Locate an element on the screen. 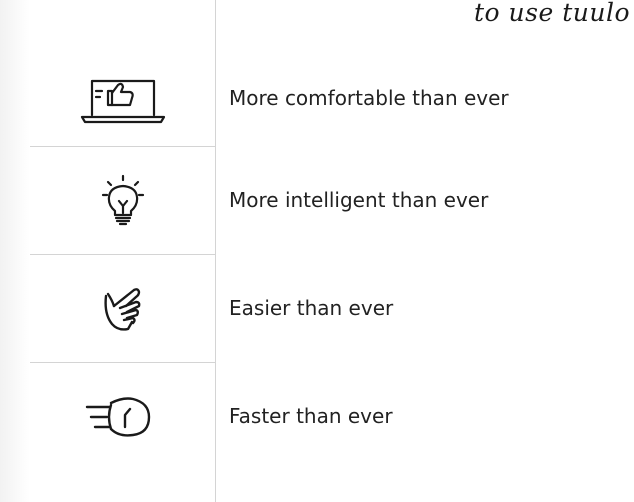  pointing-hand-icon is located at coordinates (123, 309).